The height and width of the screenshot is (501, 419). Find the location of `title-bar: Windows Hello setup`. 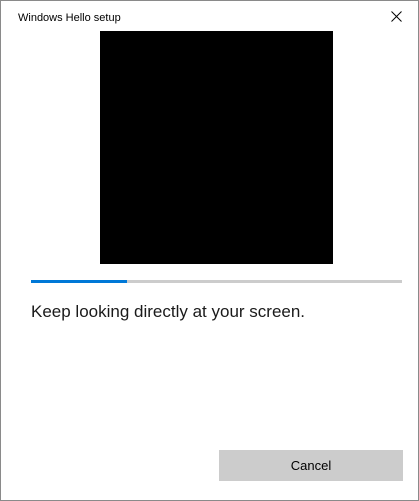

title-bar: Windows Hello setup is located at coordinates (209, 16).